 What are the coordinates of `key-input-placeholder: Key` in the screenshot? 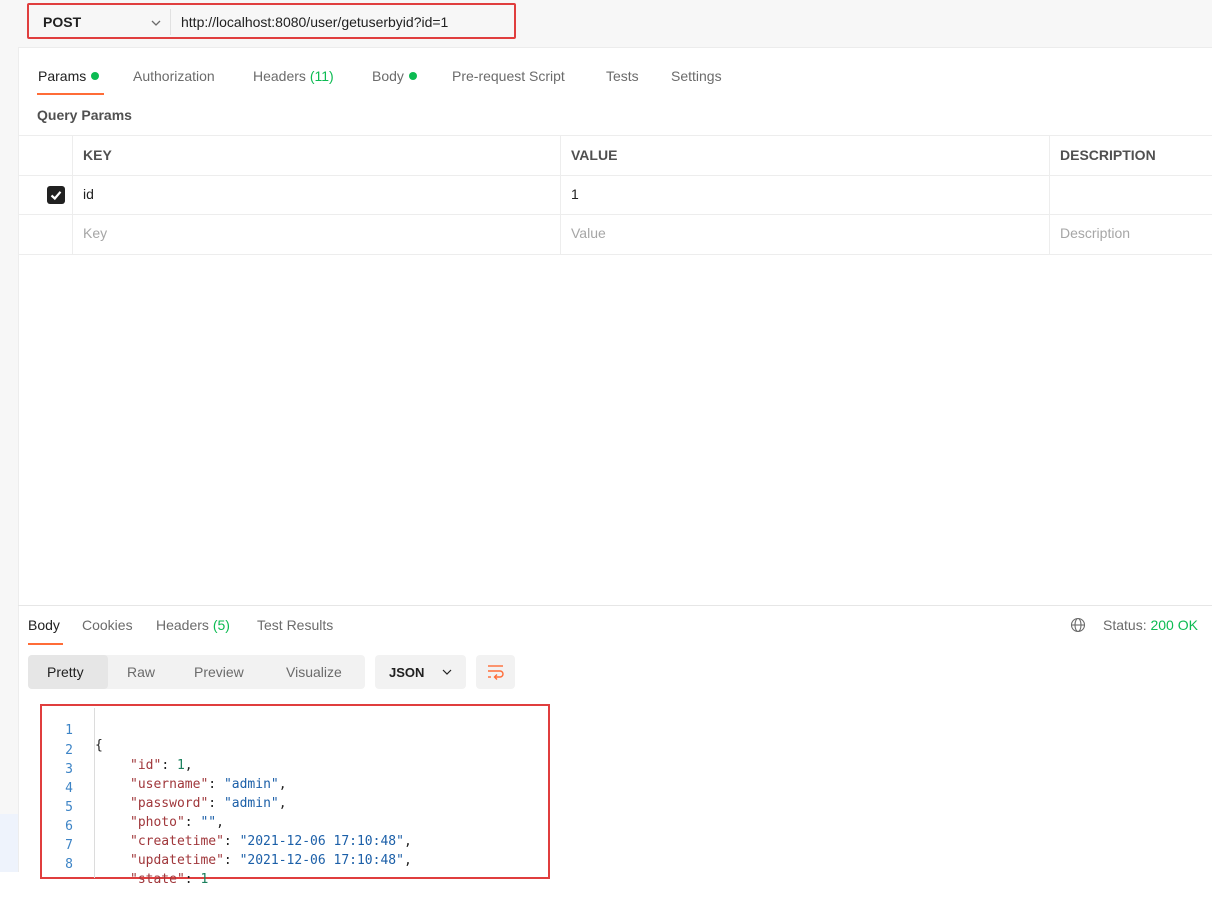 It's located at (95, 233).